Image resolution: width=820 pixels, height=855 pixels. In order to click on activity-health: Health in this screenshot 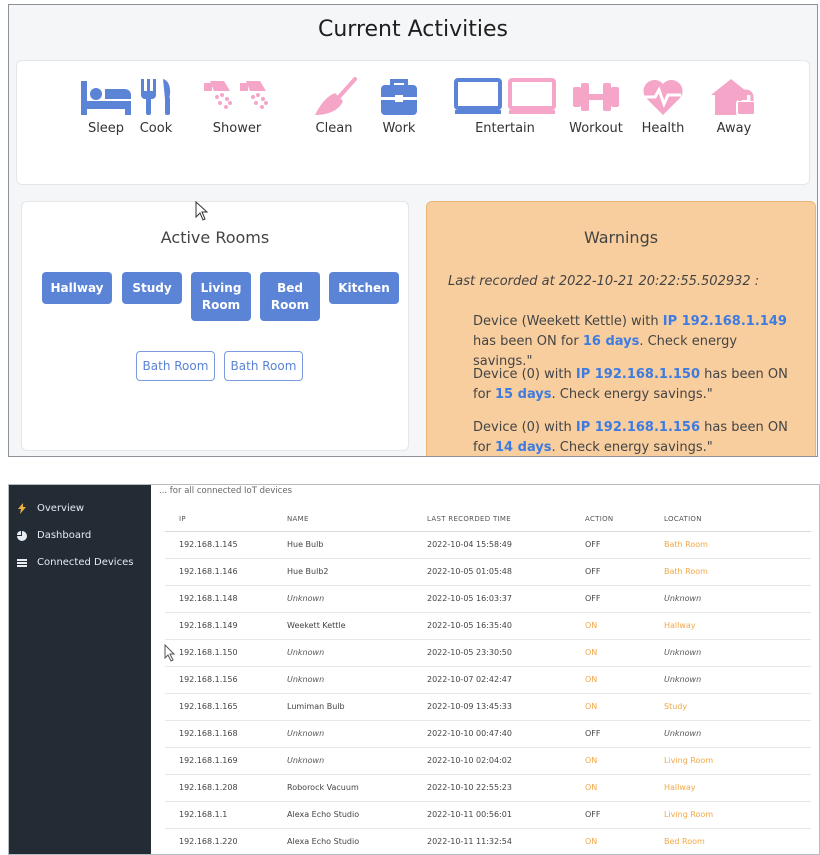, I will do `click(663, 106)`.